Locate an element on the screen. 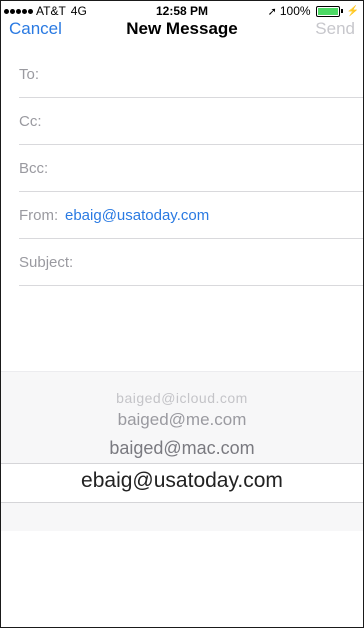 The height and width of the screenshot is (628, 364). bcc-label: Bcc: is located at coordinates (34, 168).